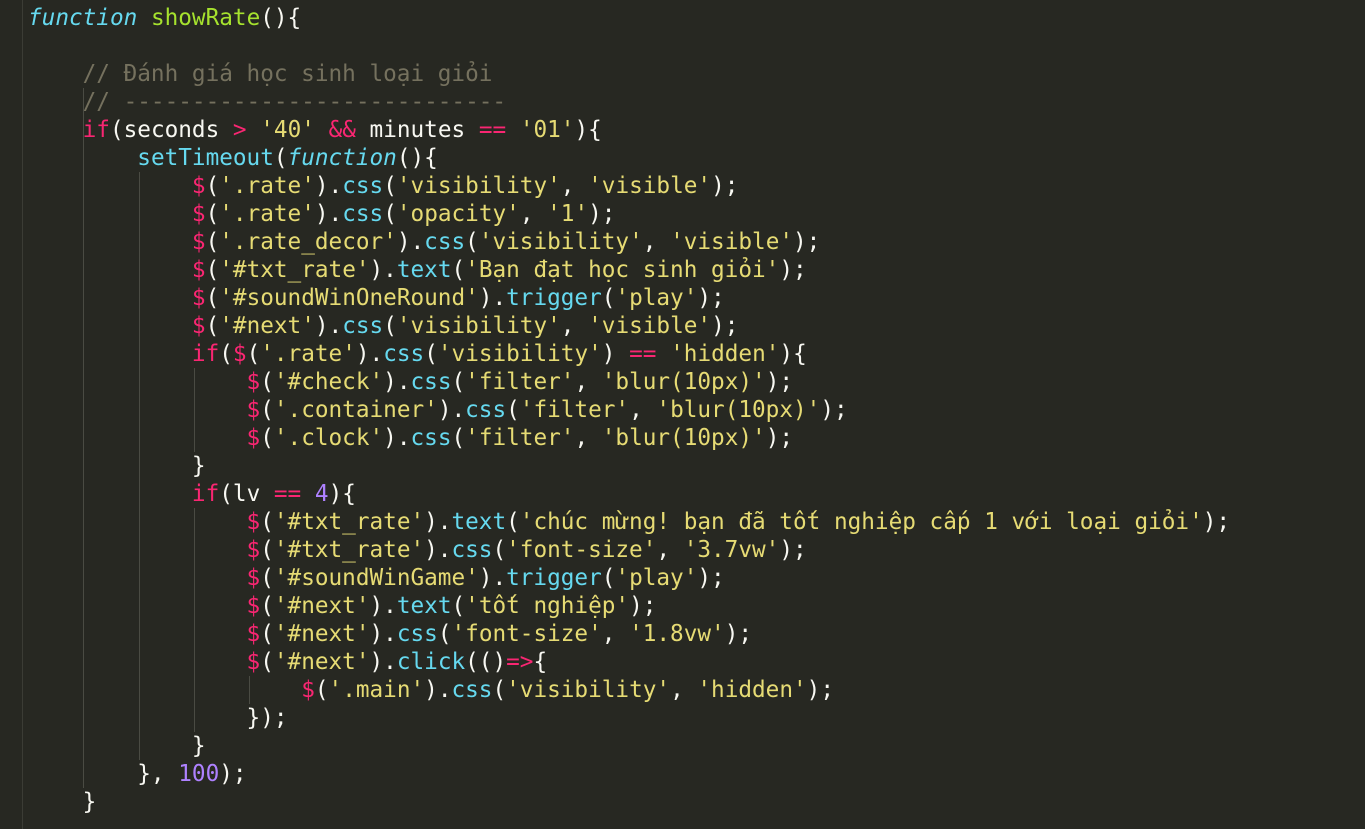 This screenshot has height=829, width=1365. What do you see at coordinates (526, 634) in the screenshot?
I see `code-token: 'font-size'` at bounding box center [526, 634].